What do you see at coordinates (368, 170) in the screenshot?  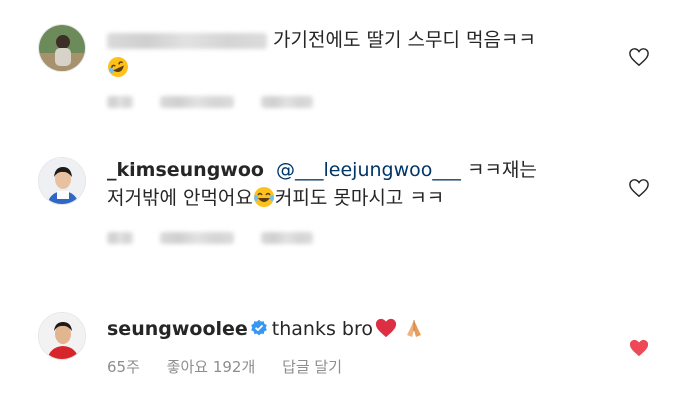 I see `mention-link: @___leejungwoo___` at bounding box center [368, 170].